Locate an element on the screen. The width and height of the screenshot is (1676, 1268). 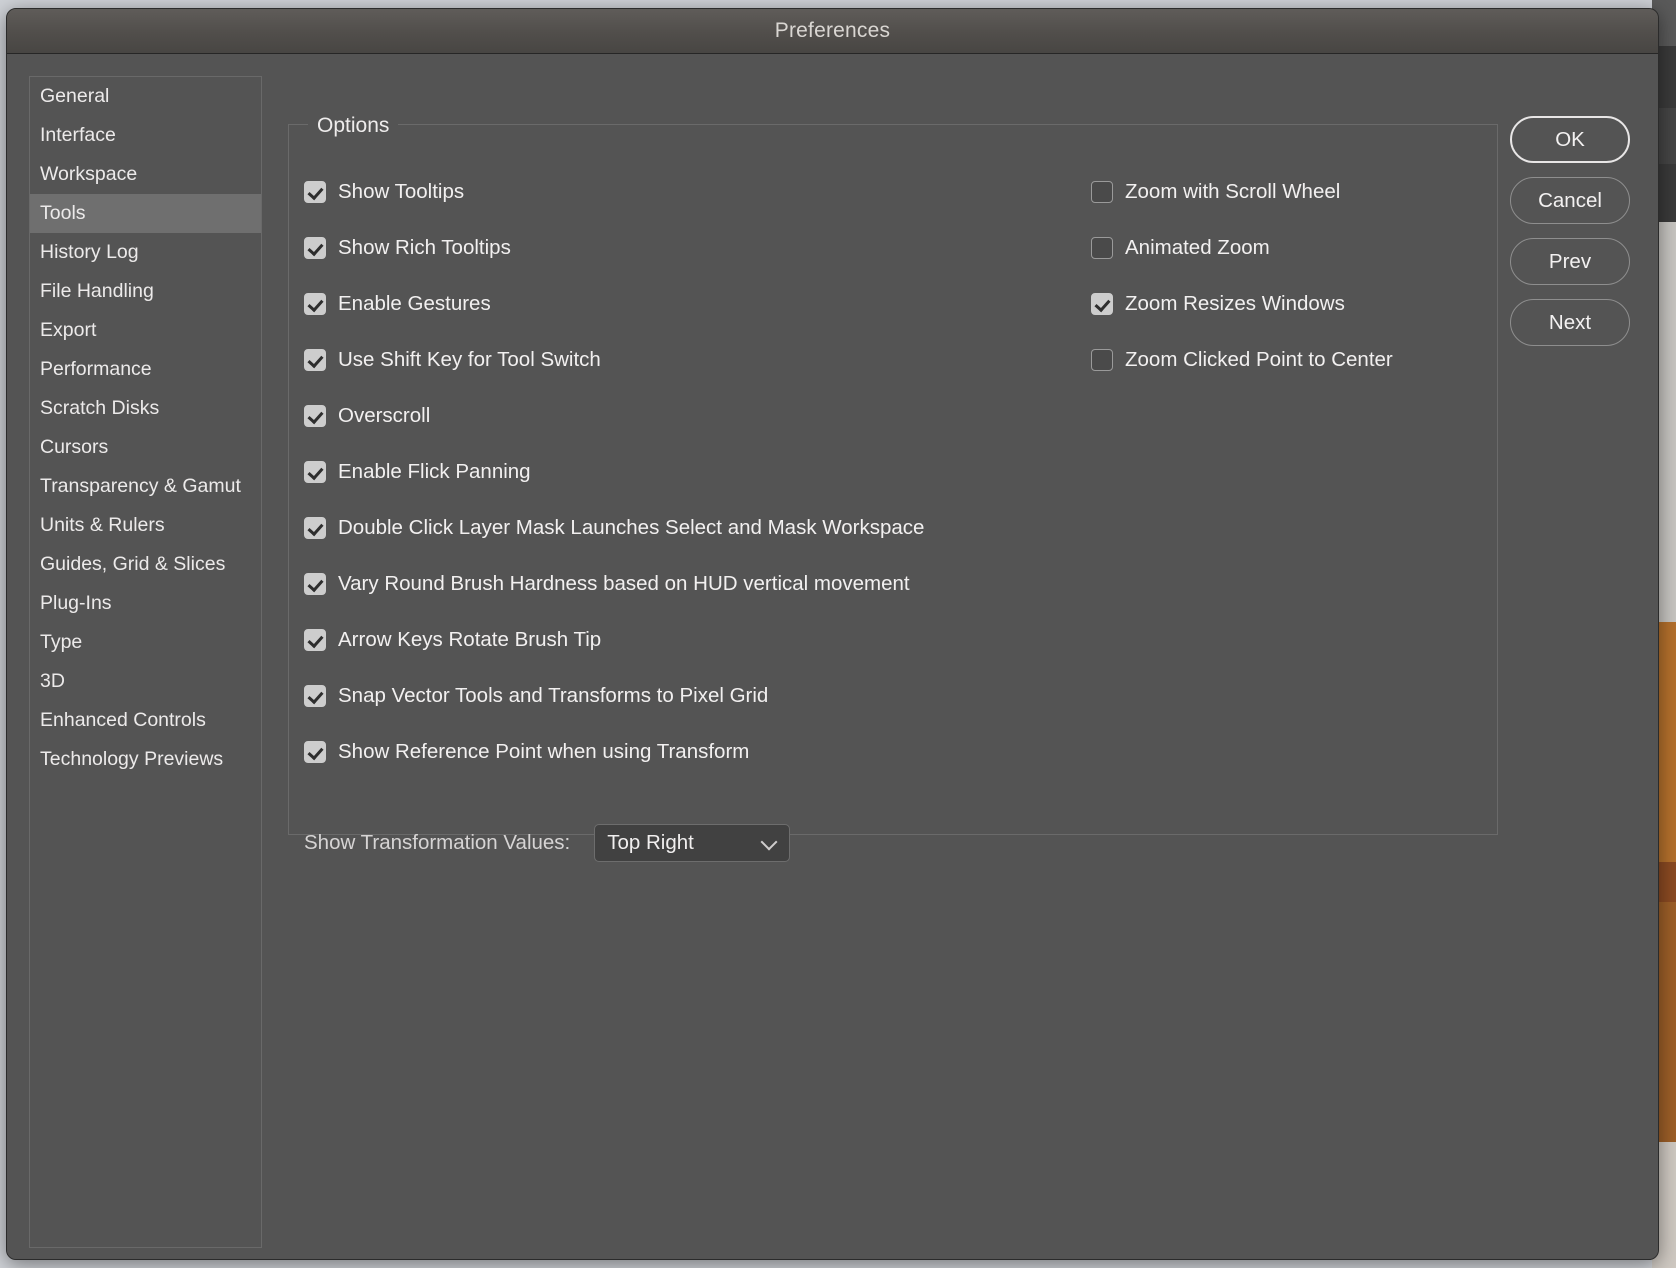
sidebar-item-label: Units & Rulers is located at coordinates (102, 525).